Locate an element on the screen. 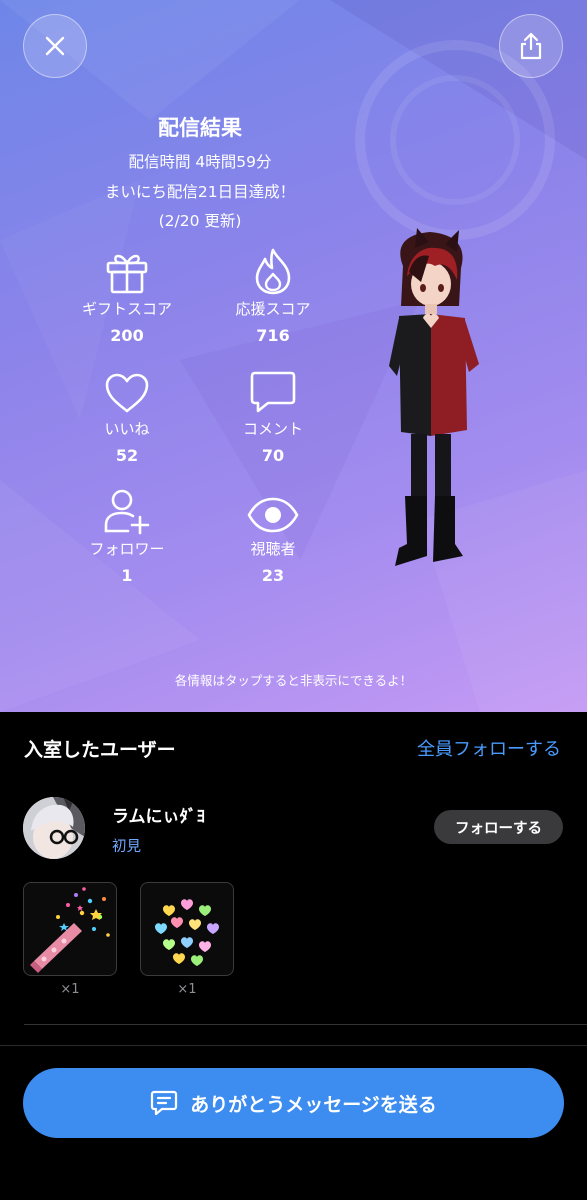  stat-value: 70 is located at coordinates (273, 455).